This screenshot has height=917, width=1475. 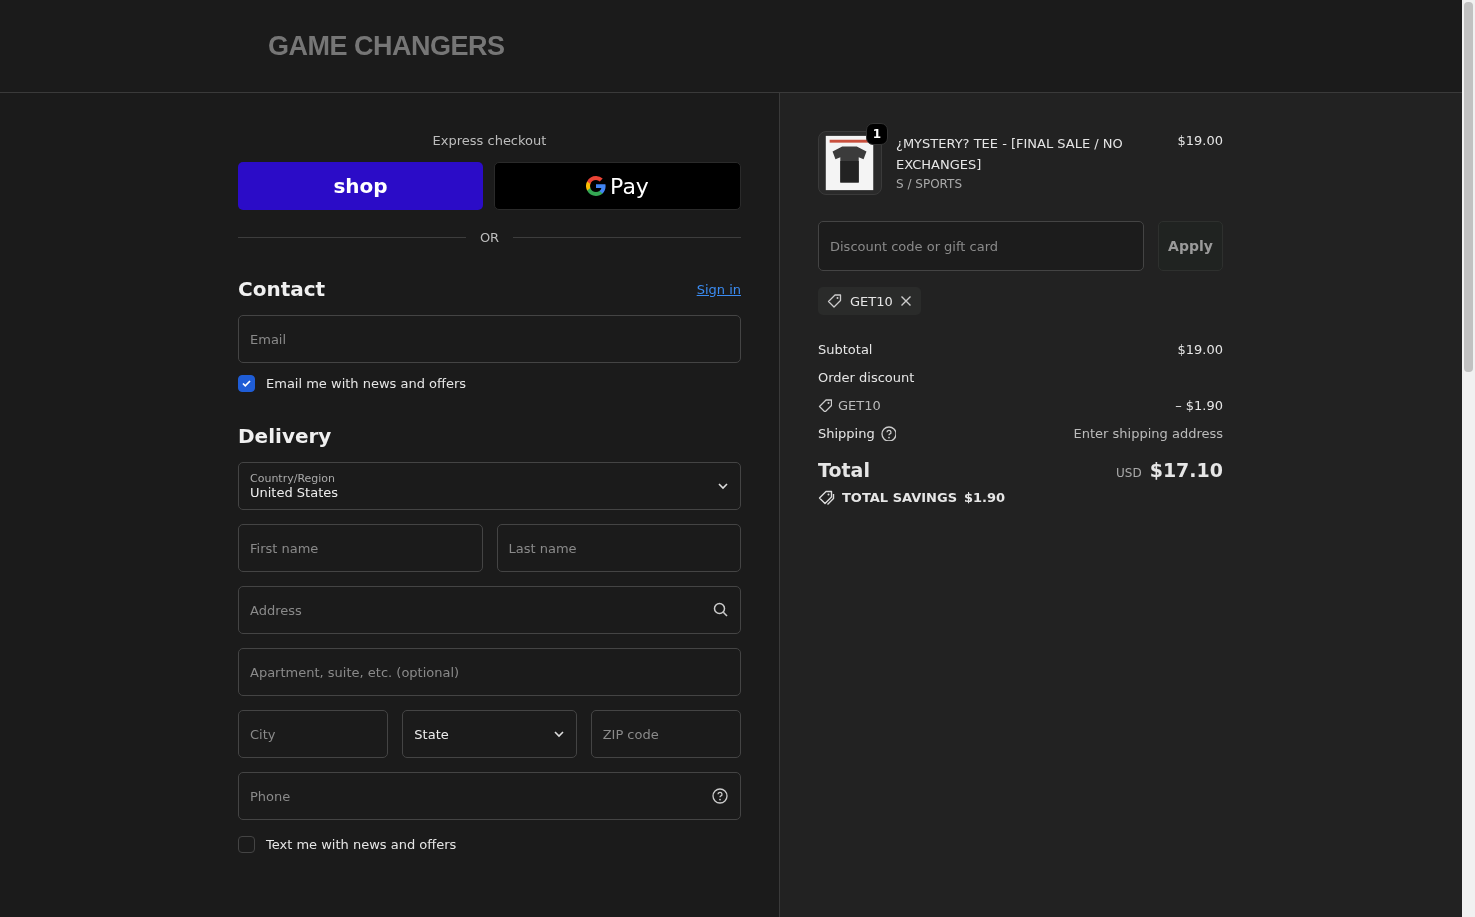 What do you see at coordinates (845, 349) in the screenshot?
I see `summary-label: Subtotal` at bounding box center [845, 349].